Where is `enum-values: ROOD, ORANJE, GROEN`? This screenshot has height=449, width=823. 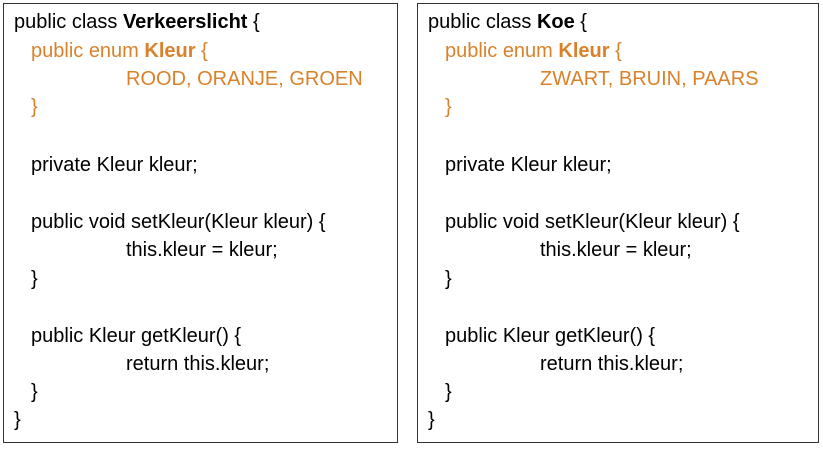
enum-values: ROOD, ORANJE, GROEN is located at coordinates (244, 79).